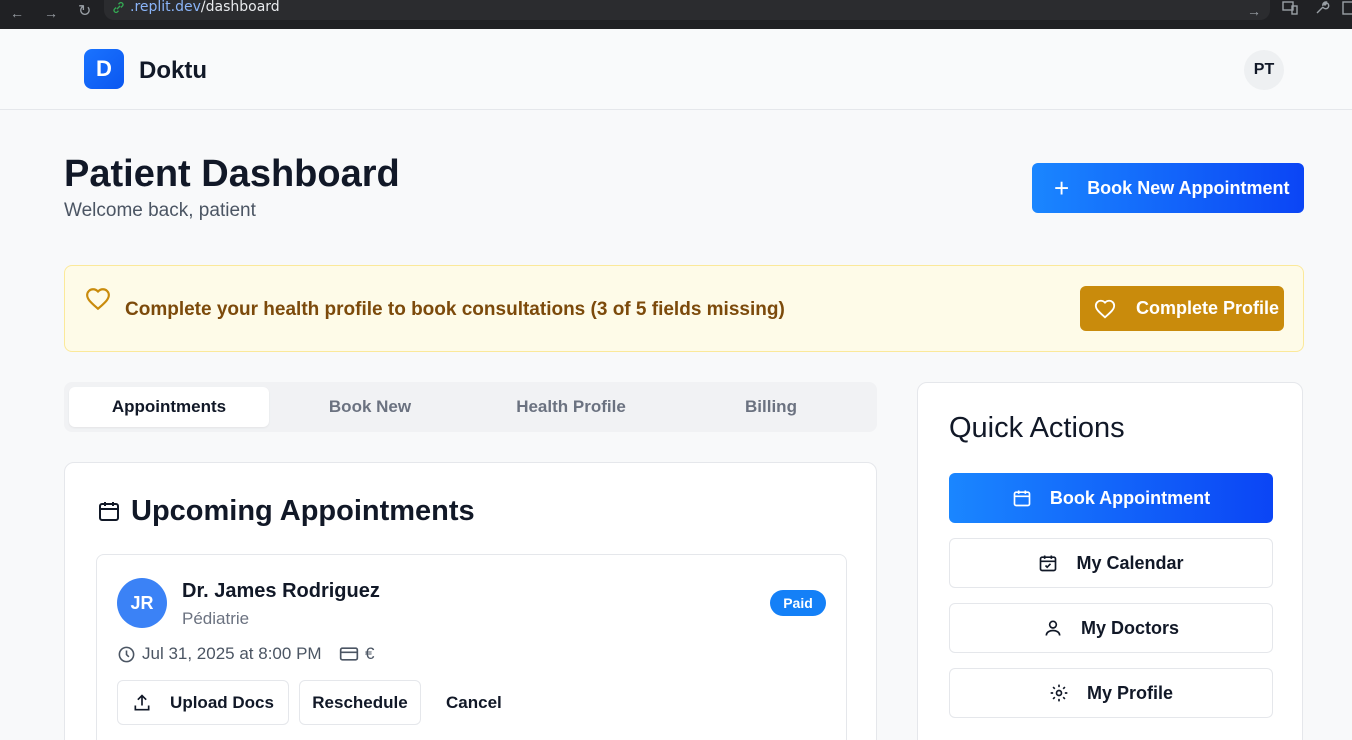 The height and width of the screenshot is (740, 1352). I want to click on app-header: D Doktu PT, so click(676, 69).